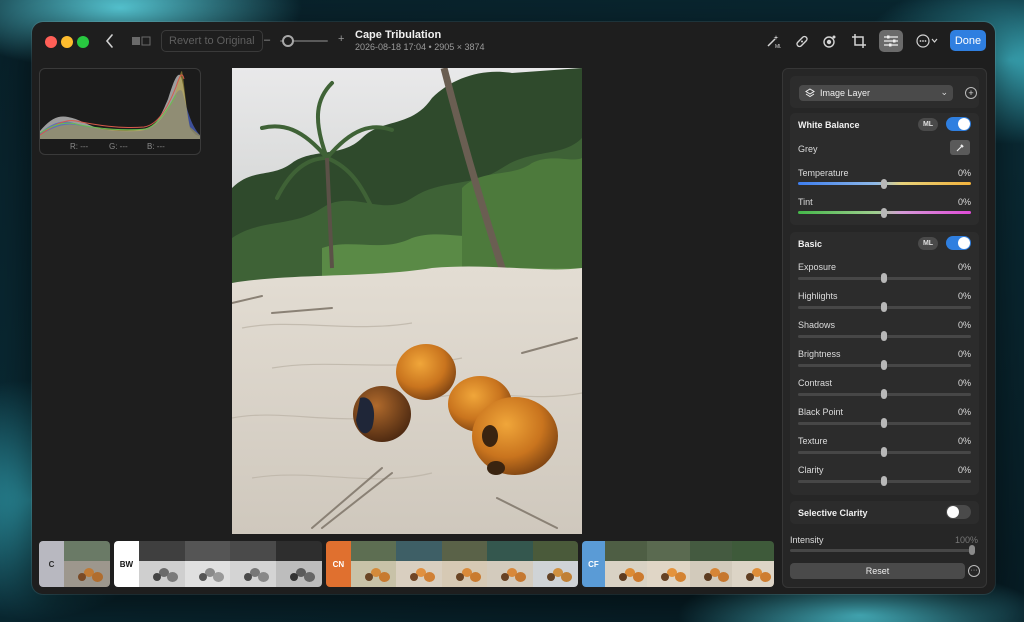  What do you see at coordinates (958, 124) in the screenshot?
I see `white-balance-toggle` at bounding box center [958, 124].